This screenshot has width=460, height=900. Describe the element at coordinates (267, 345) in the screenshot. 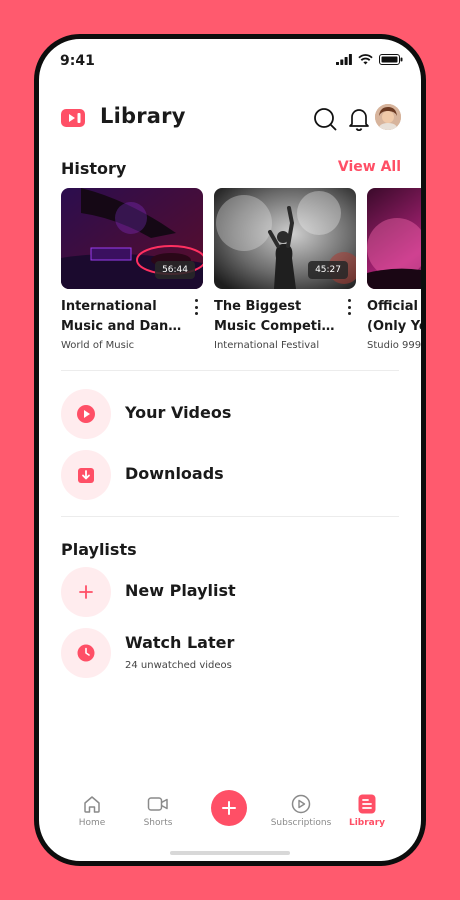

I see `video-channel: International Festival` at that location.